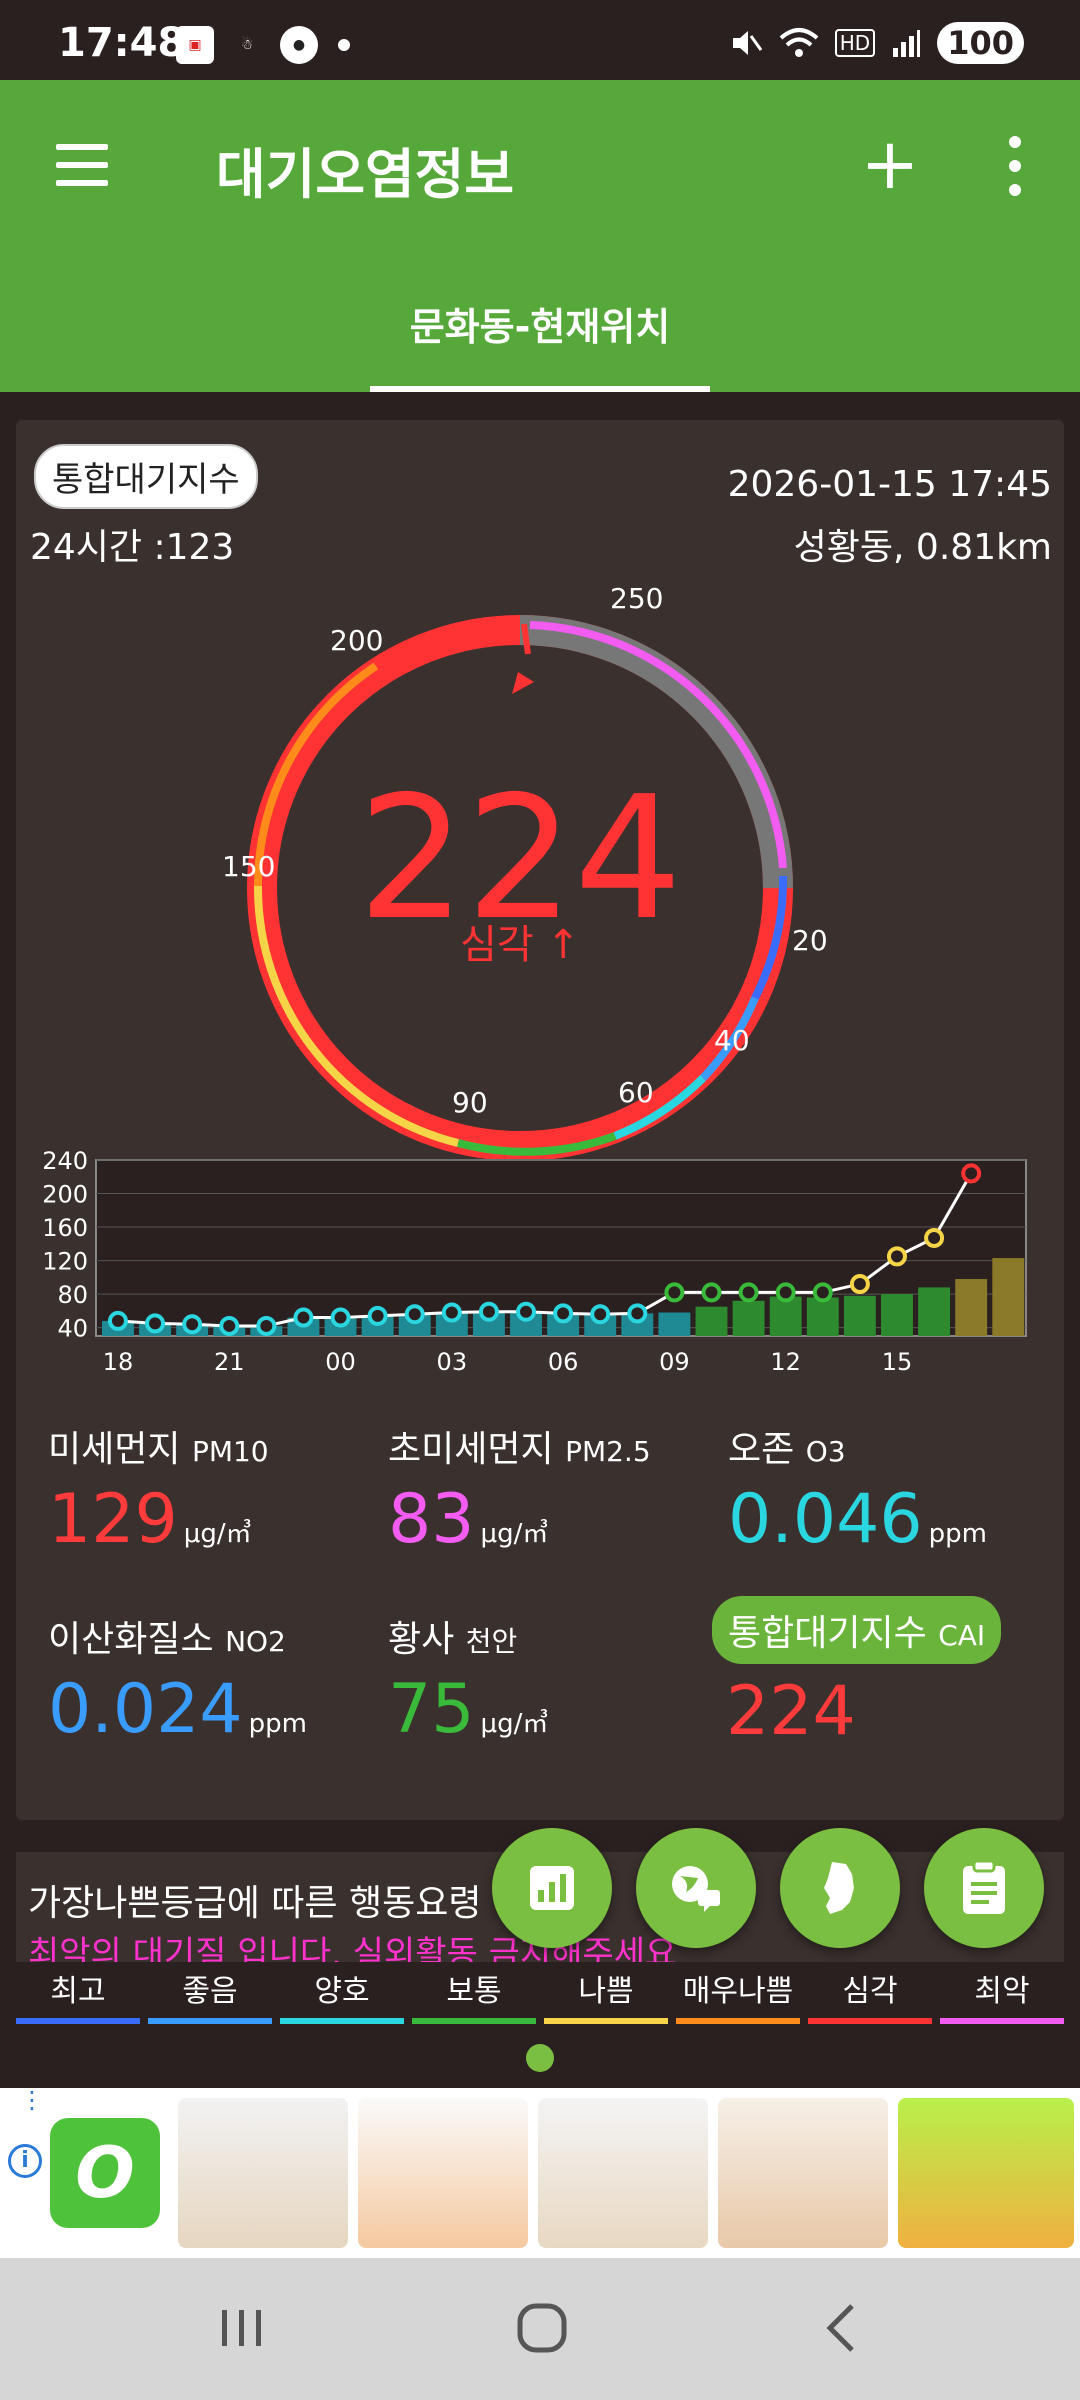 Image resolution: width=1080 pixels, height=2400 pixels. What do you see at coordinates (540, 236) in the screenshot?
I see `app-bar: 대기오염정보 + 문화동-현재위치` at bounding box center [540, 236].